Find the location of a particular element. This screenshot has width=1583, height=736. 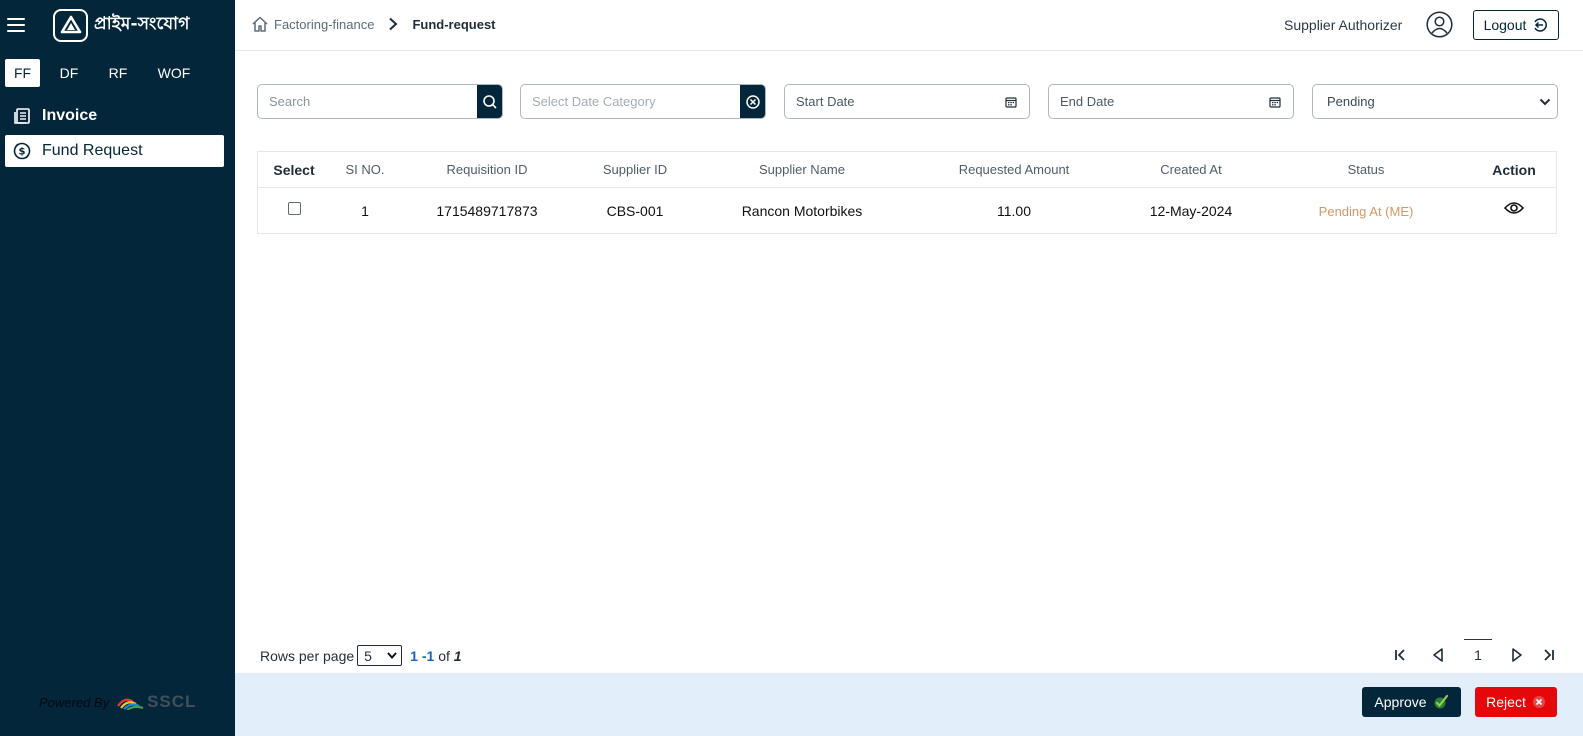

logout-button: Logout is located at coordinates (1516, 25).